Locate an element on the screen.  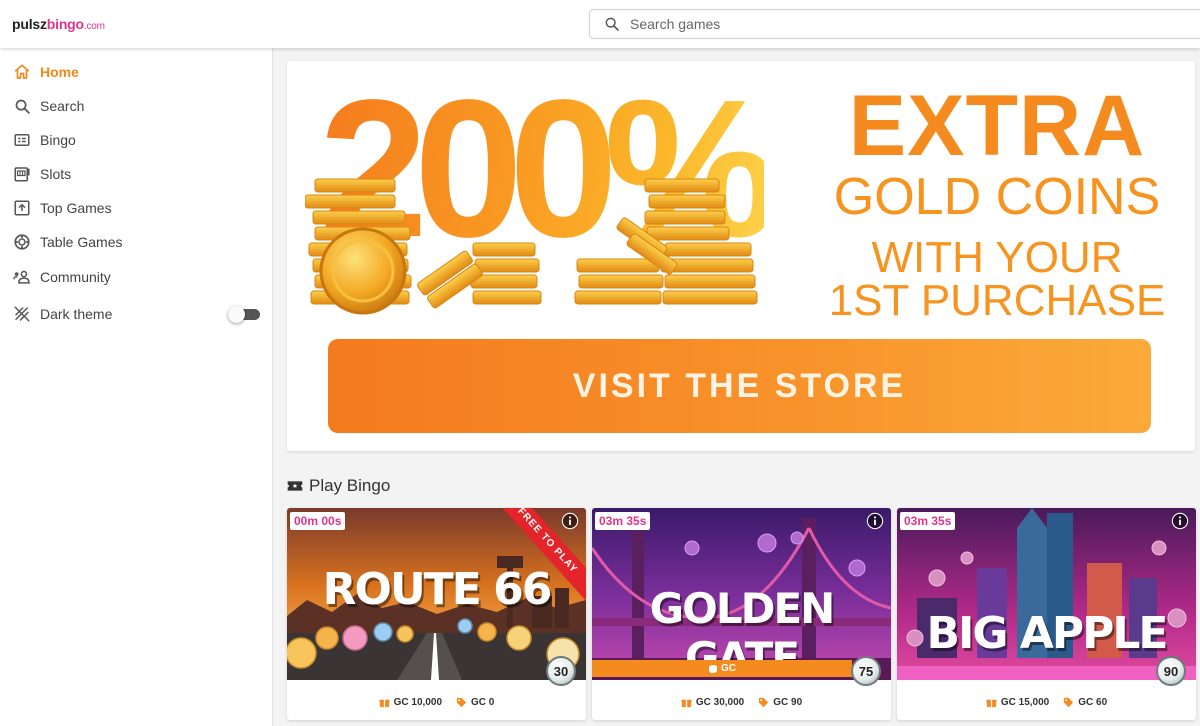
ticket-price: GC 15,000 is located at coordinates (1017, 702).